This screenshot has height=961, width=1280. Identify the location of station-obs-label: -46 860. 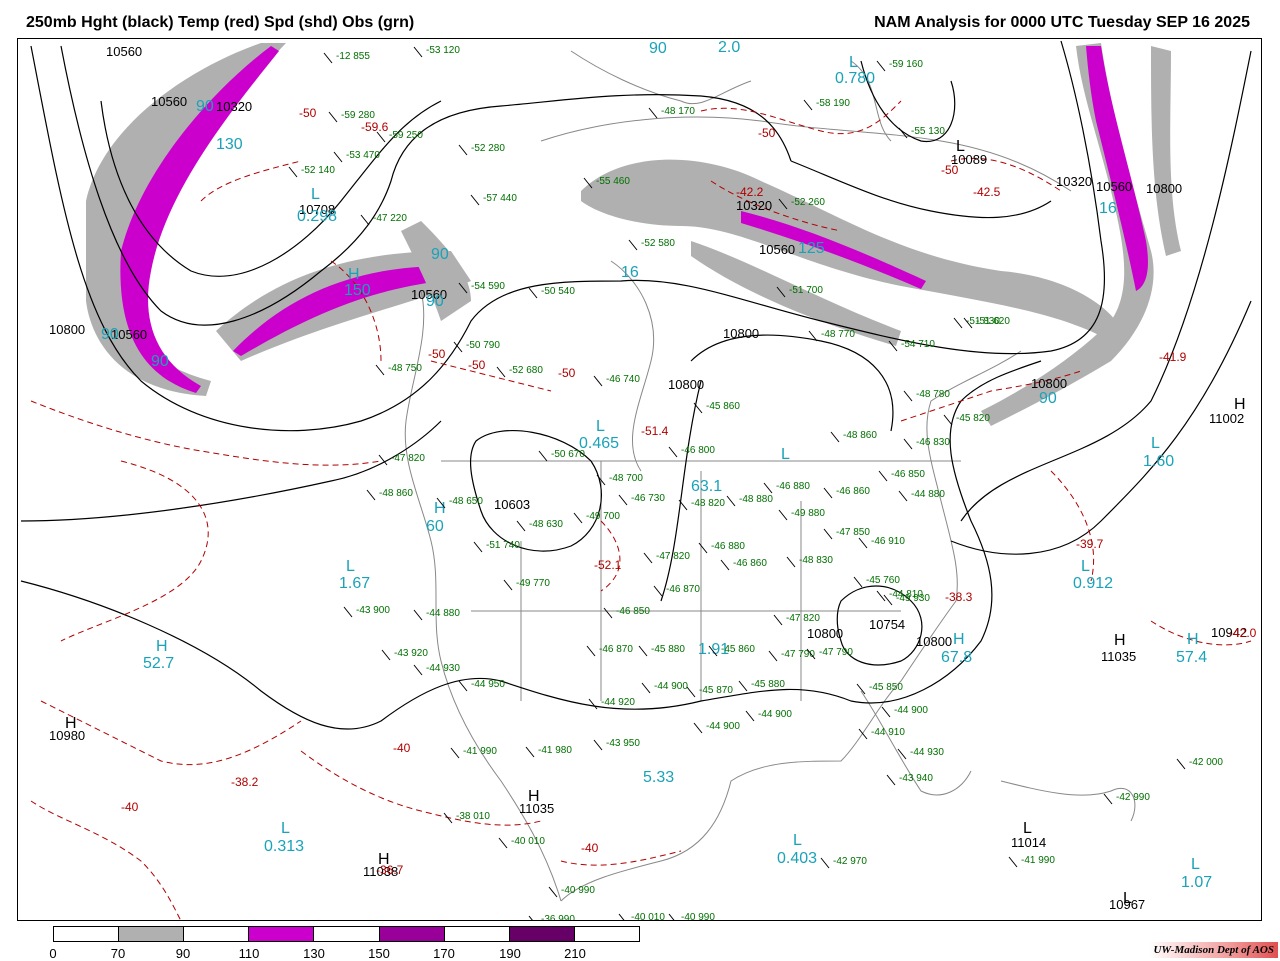
(853, 491).